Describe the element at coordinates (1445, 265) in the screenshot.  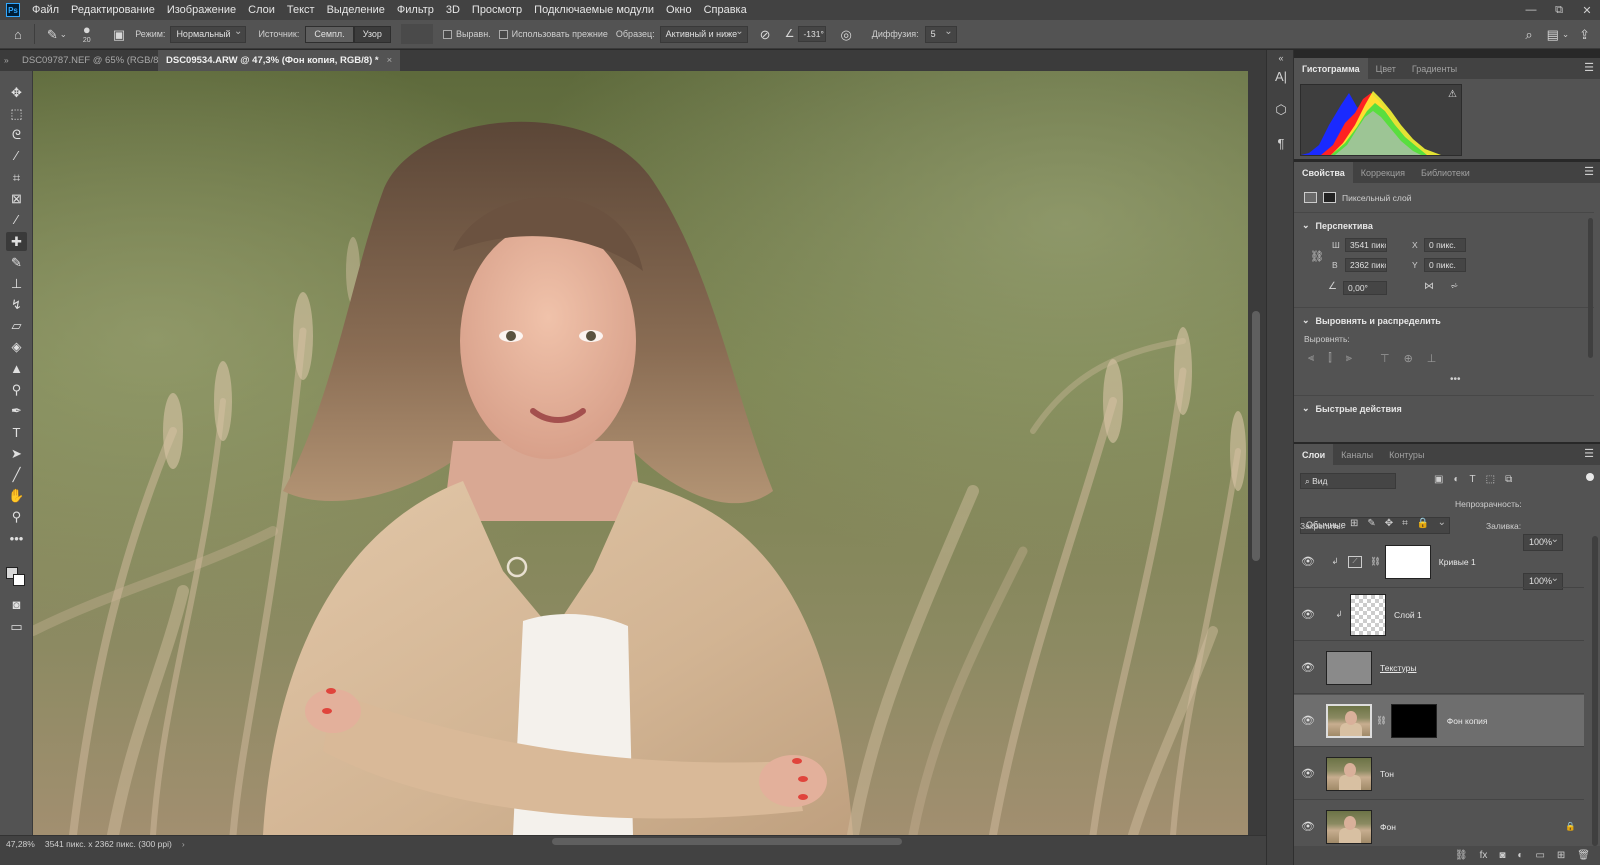
I see `y-field: 0 пикс.` at that location.